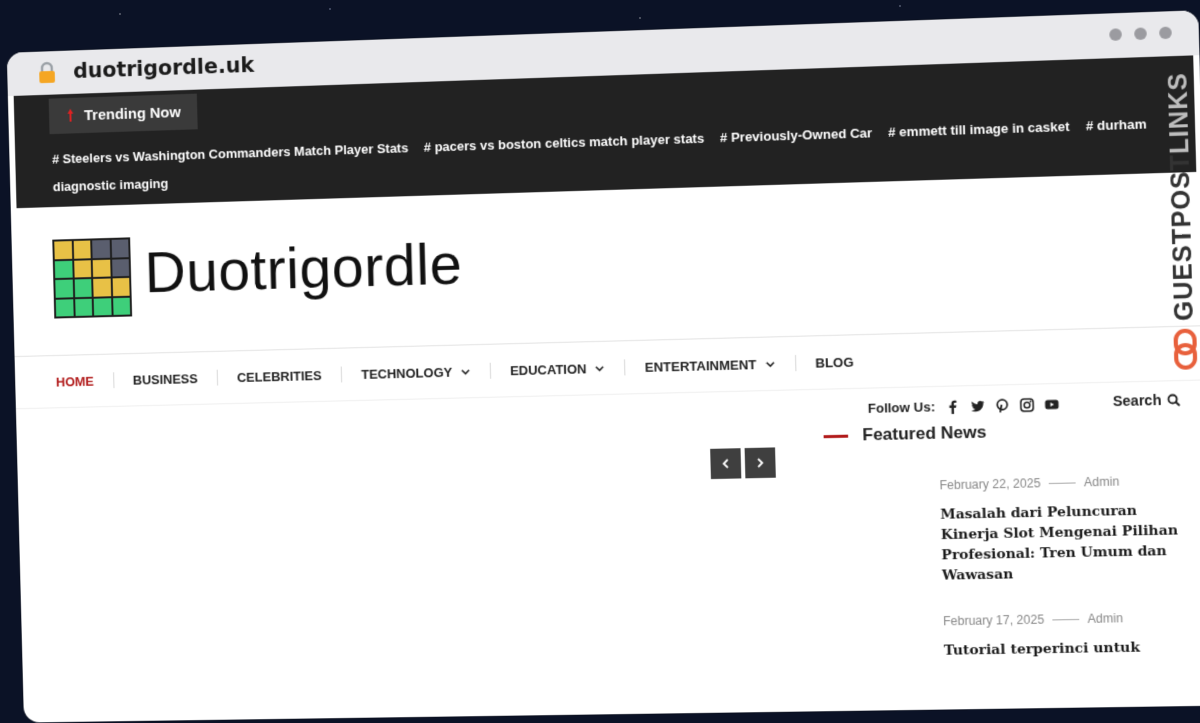 The height and width of the screenshot is (723, 1200). I want to click on link-chain-icon, so click(1185, 350).